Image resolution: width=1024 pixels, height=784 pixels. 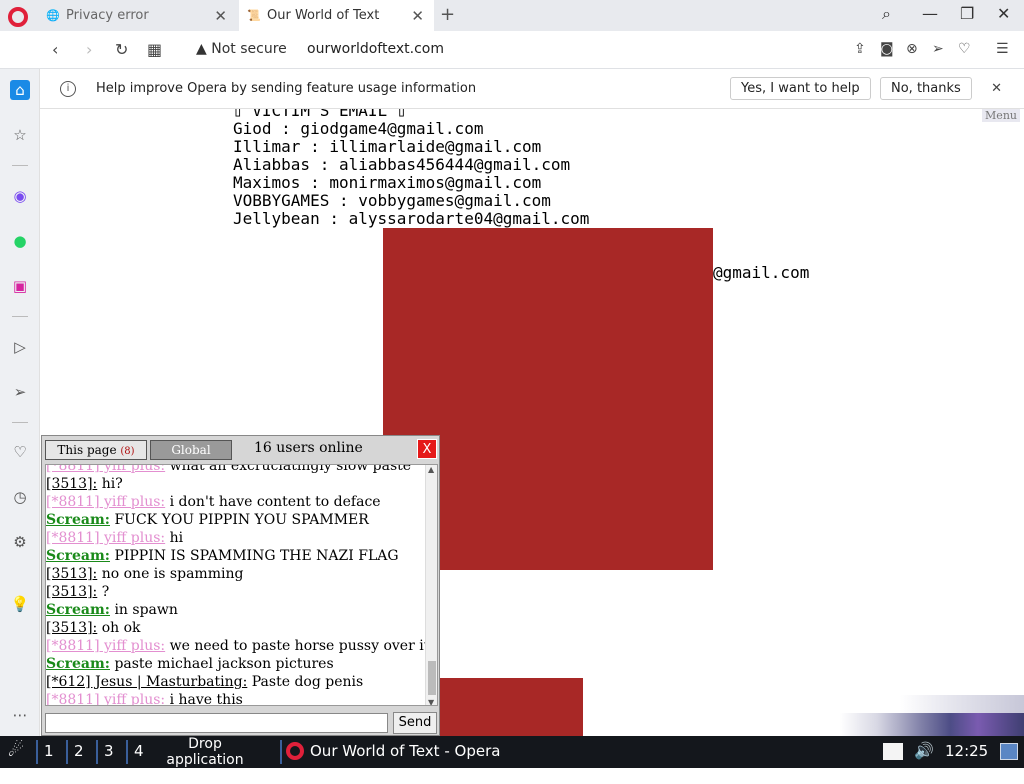 I want to click on new-tab-button: +, so click(x=447, y=14).